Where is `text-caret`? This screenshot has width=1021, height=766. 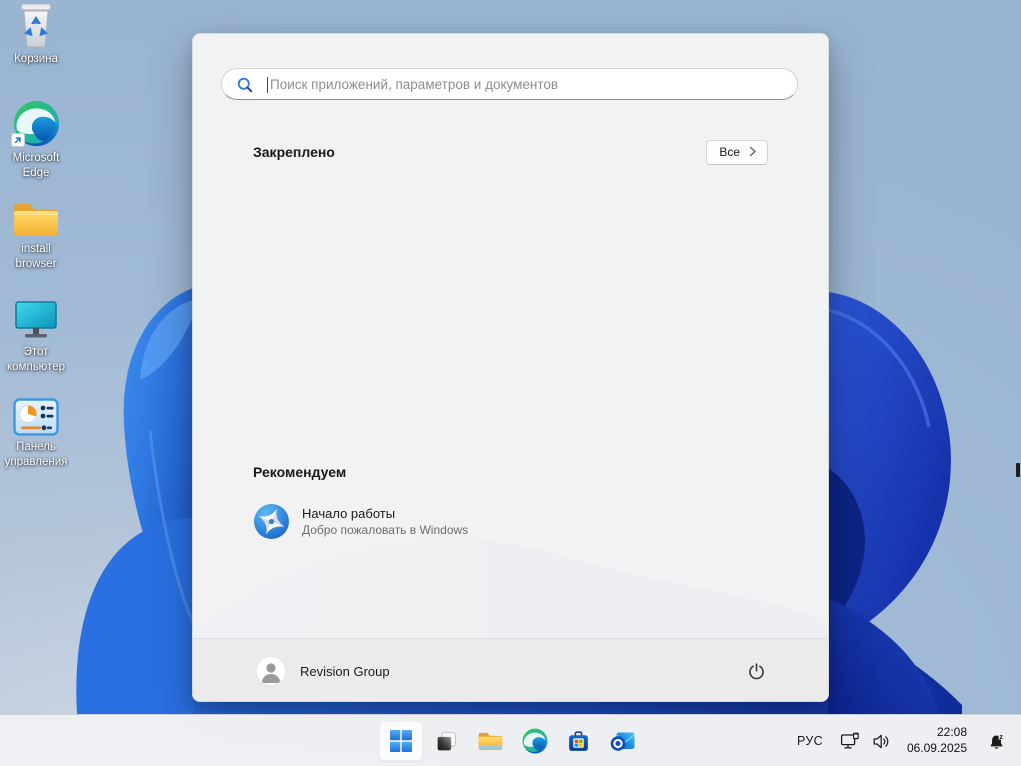 text-caret is located at coordinates (267, 85).